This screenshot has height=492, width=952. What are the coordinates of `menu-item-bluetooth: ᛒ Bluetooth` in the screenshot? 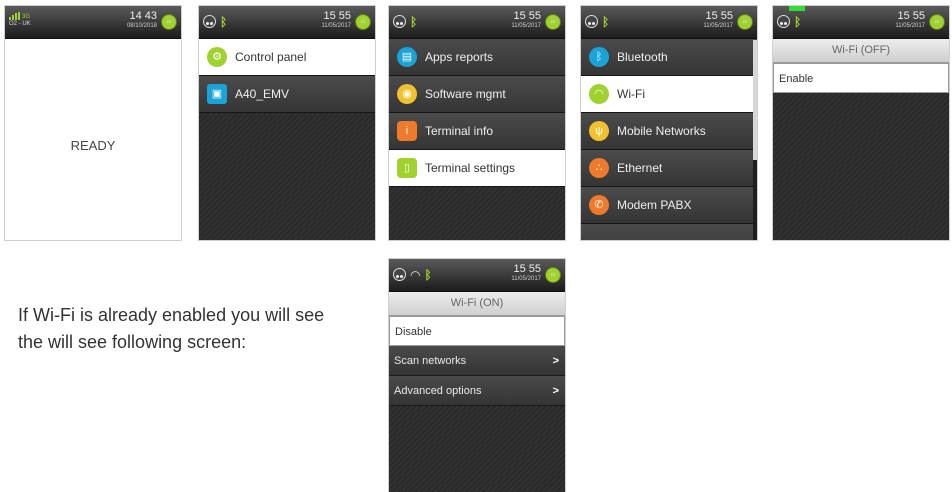 It's located at (669, 57).